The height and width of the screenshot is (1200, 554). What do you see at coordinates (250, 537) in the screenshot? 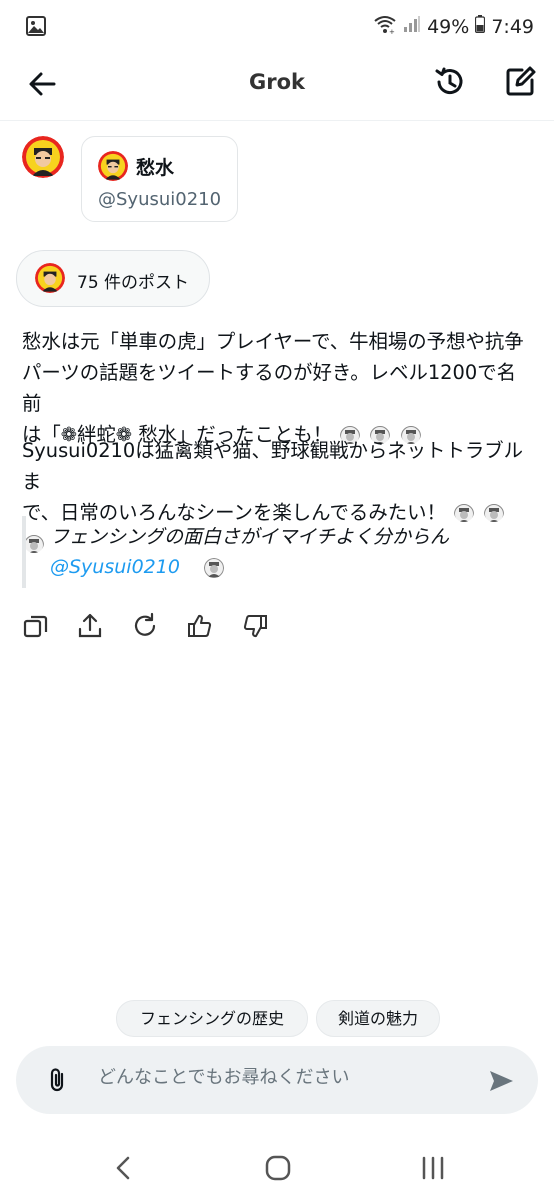
I see `quote-text: フェンシングの面白さがイマイチよく分からん` at bounding box center [250, 537].